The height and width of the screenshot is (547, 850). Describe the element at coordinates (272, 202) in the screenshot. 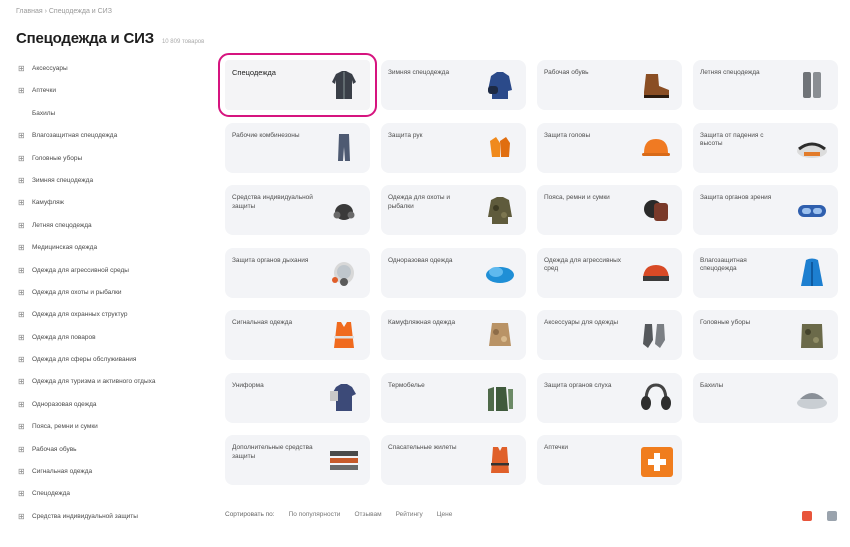

I see `category-card-label: Средства индивидуальной защиты` at that location.